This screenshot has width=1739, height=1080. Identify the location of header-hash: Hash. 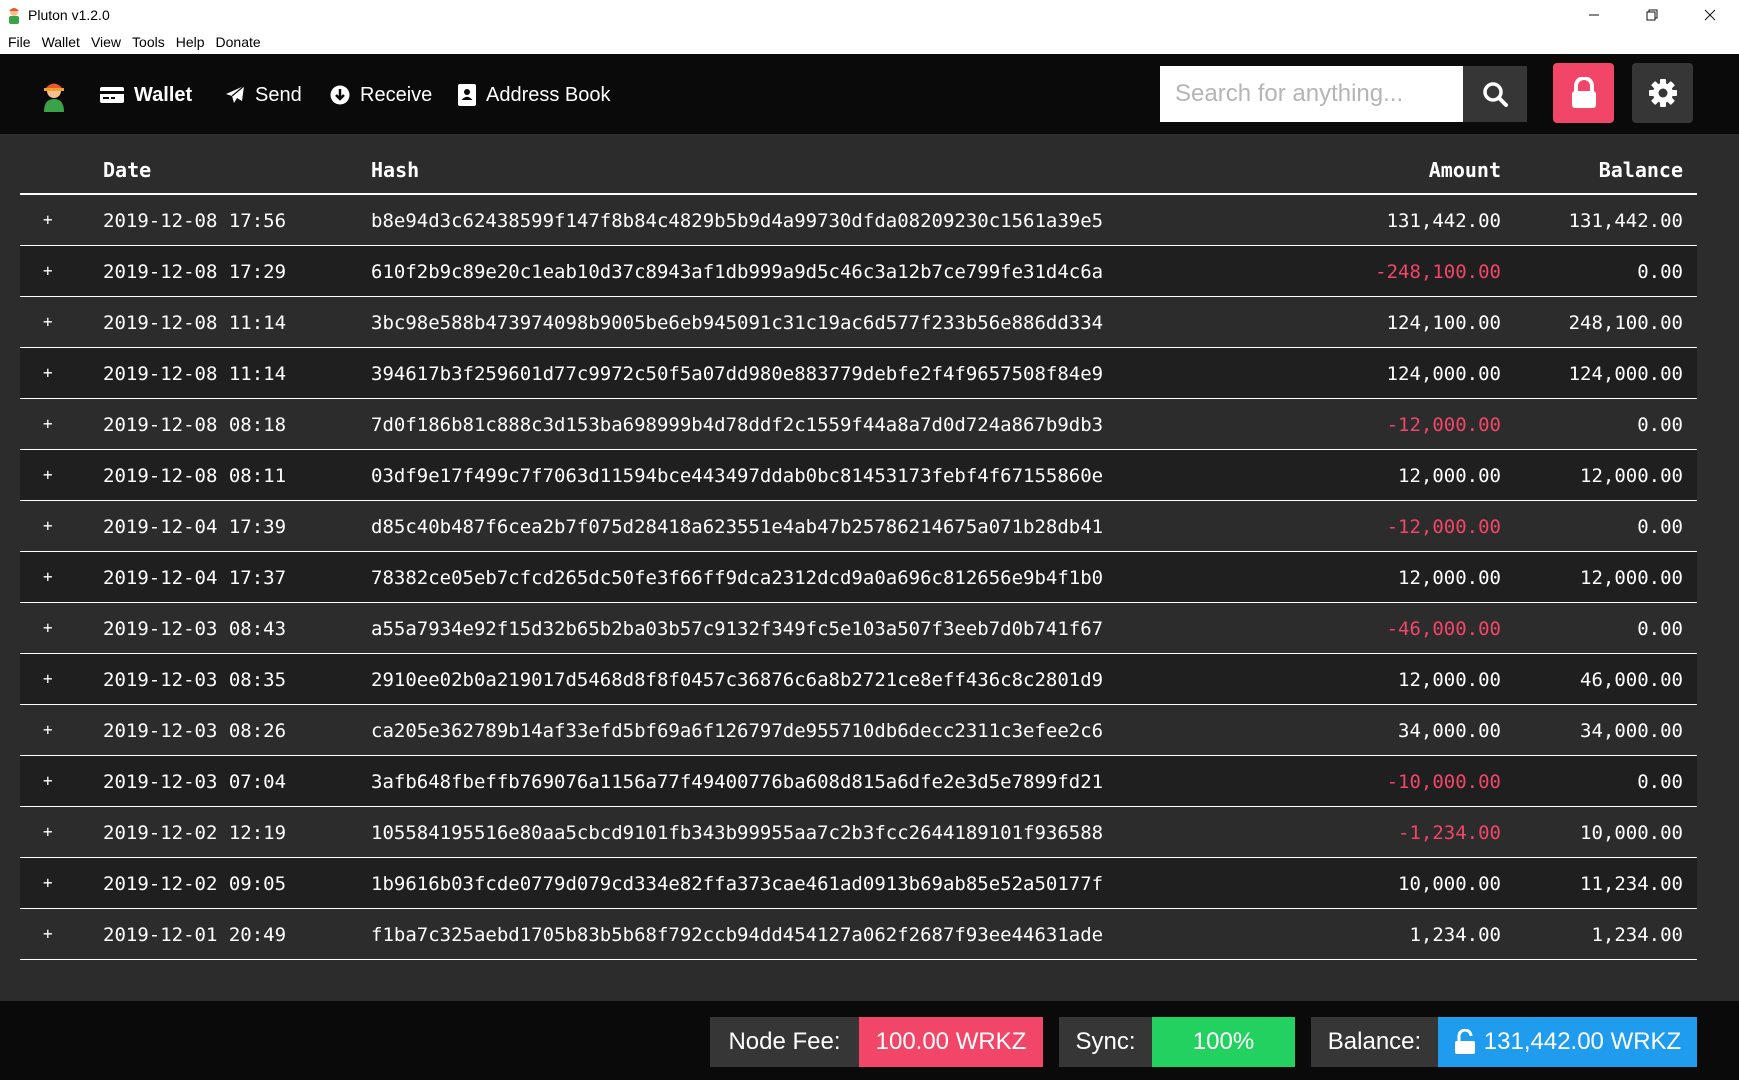
(395, 170).